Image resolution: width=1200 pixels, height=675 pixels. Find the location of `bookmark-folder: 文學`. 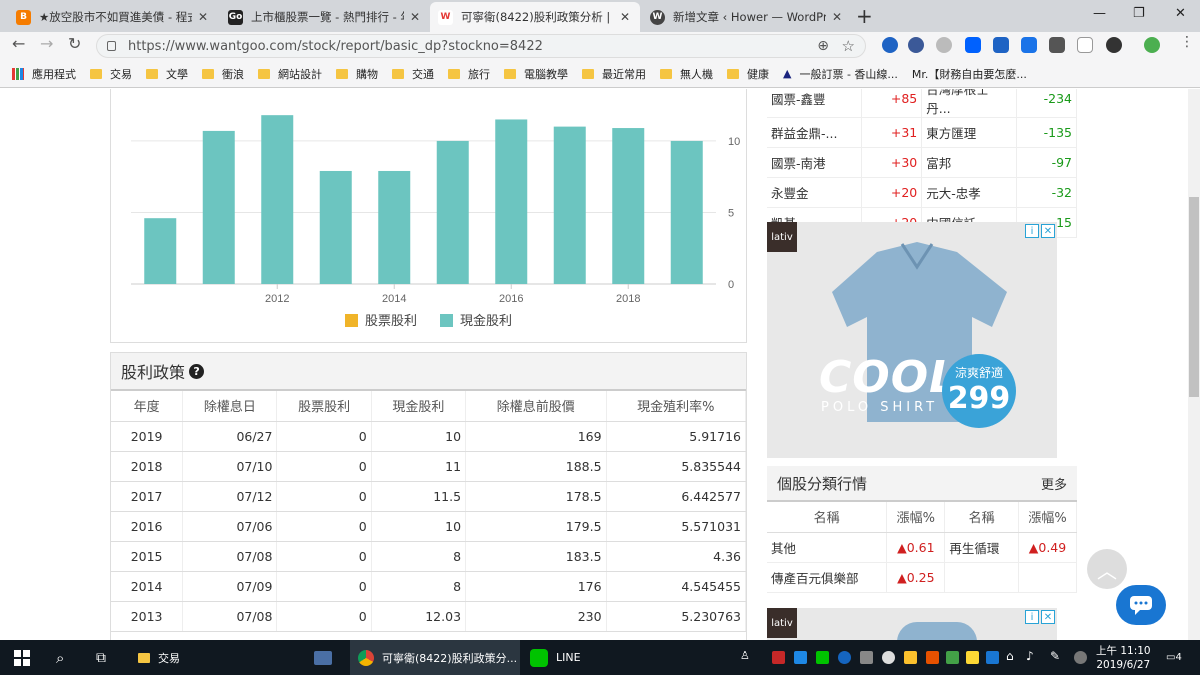

bookmark-folder: 文學 is located at coordinates (167, 74).